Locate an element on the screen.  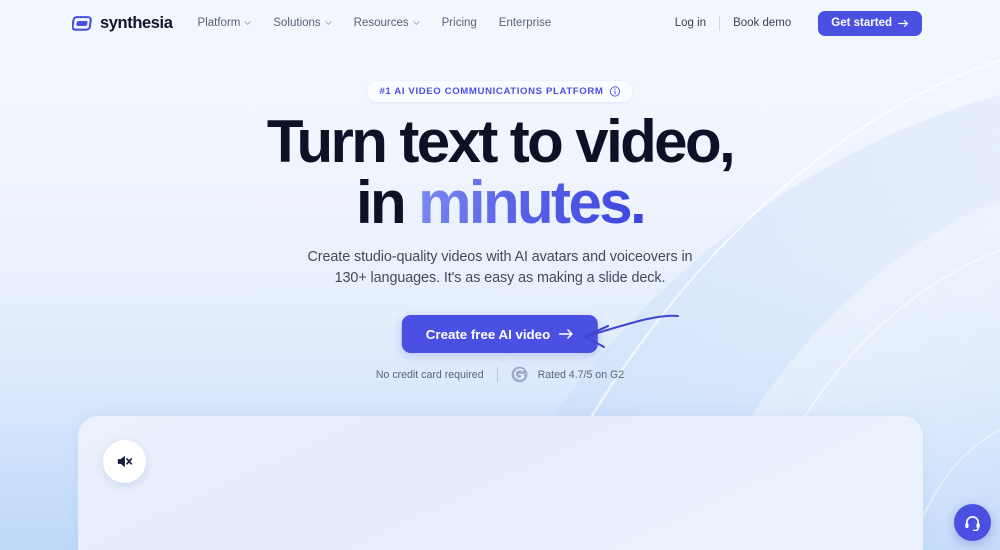
headline-line-2-prefix: in is located at coordinates (387, 202).